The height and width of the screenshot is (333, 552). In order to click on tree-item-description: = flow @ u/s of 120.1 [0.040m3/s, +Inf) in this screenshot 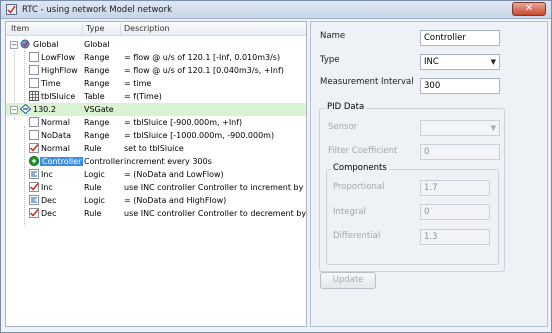, I will do `click(204, 70)`.